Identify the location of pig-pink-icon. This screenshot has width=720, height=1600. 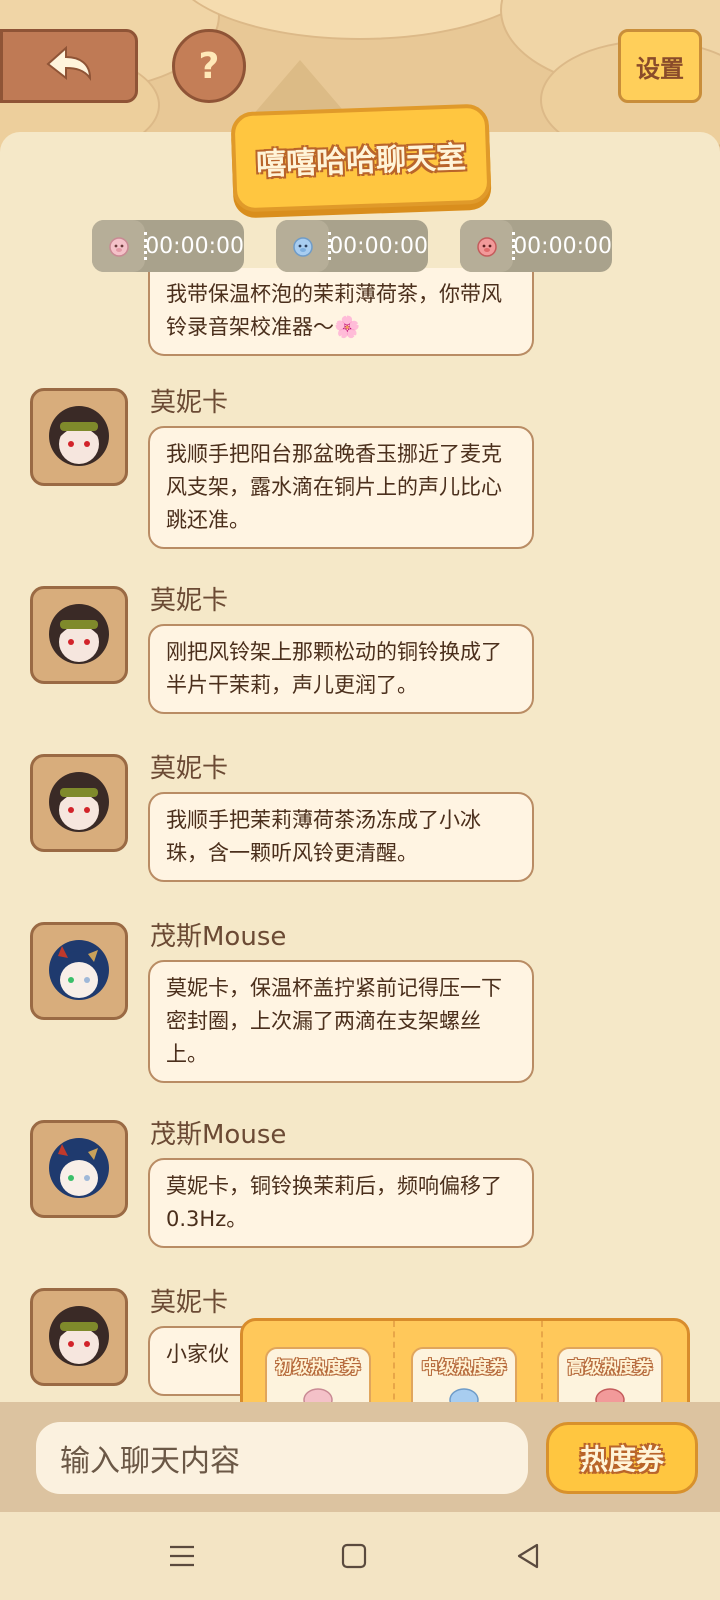
(120, 246).